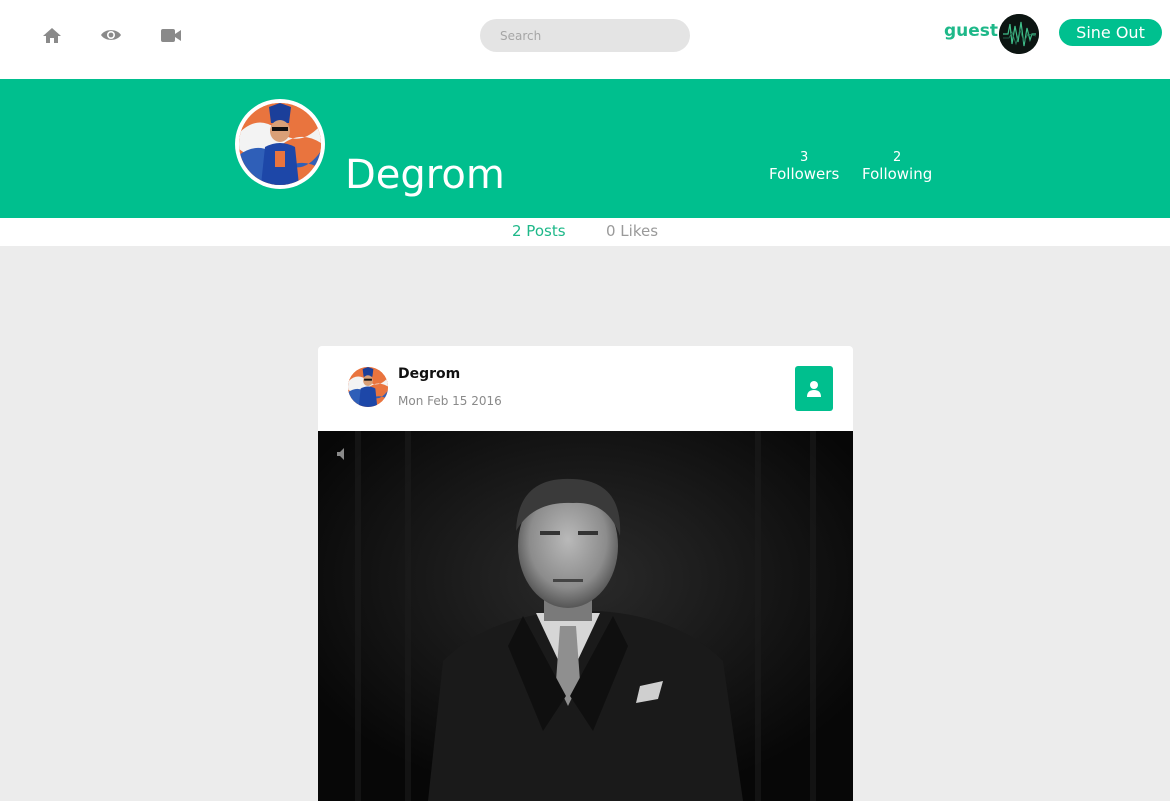 This screenshot has height=801, width=1170. What do you see at coordinates (171, 35) in the screenshot?
I see `video-camera-icon` at bounding box center [171, 35].